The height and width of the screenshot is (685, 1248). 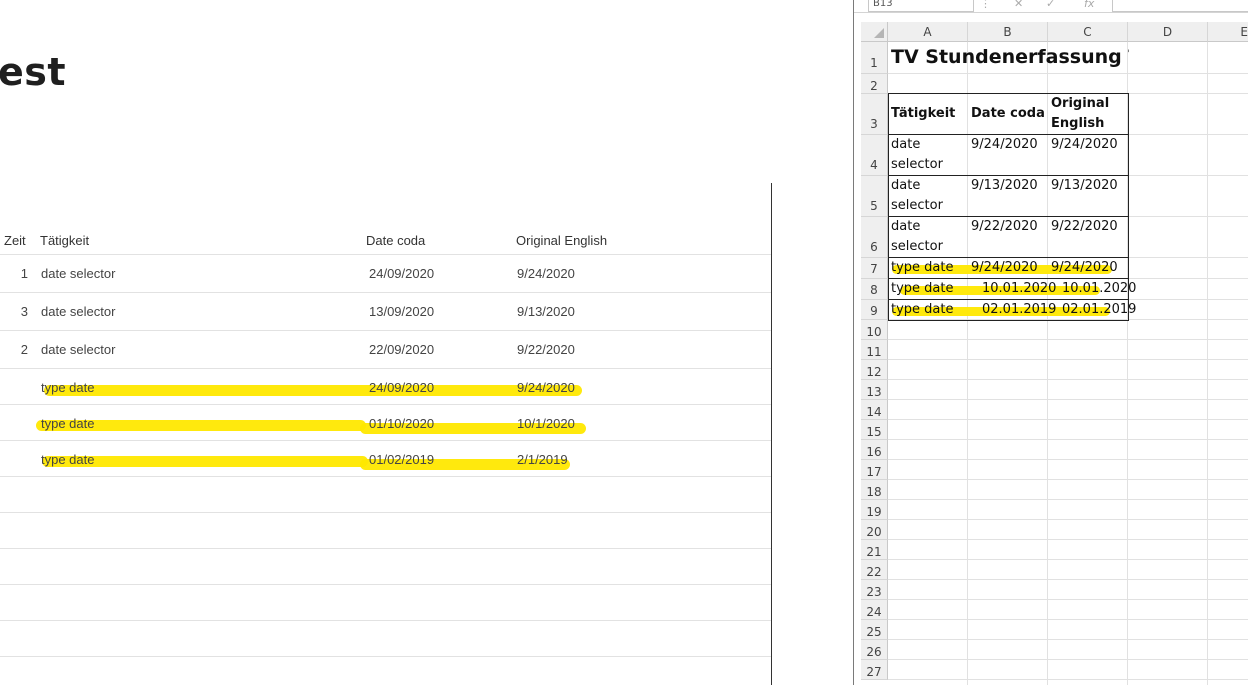 I want to click on cell-c8: 10.01.2020, so click(x=1099, y=288).